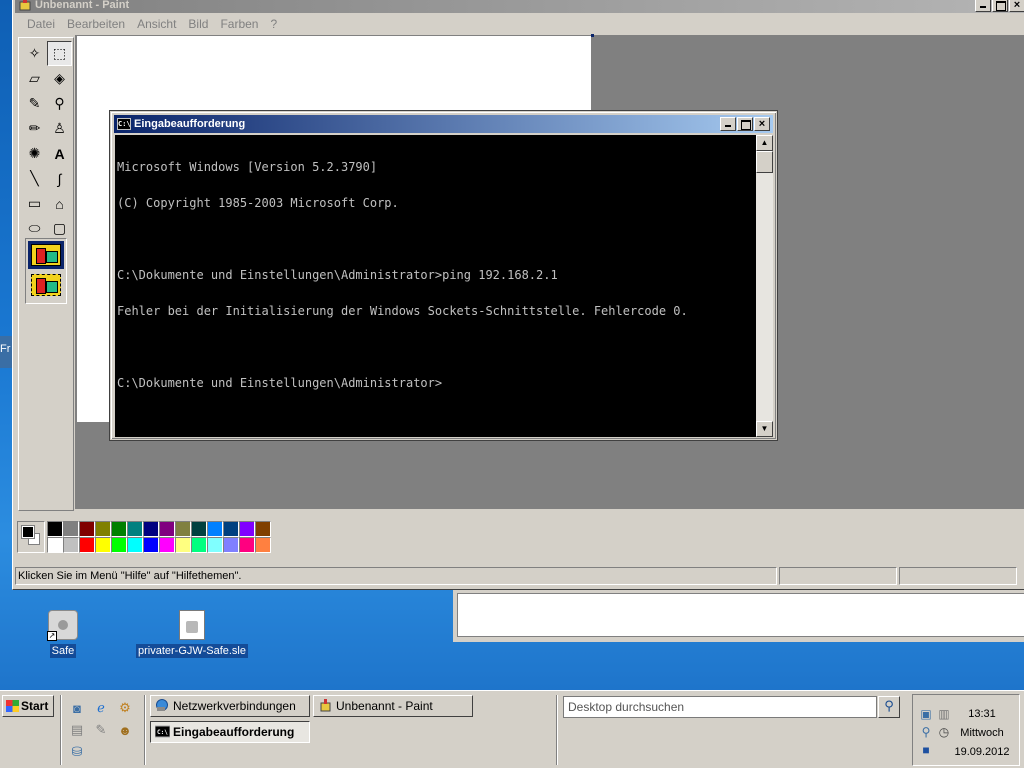 This screenshot has width=1024, height=768. What do you see at coordinates (59, 203) in the screenshot?
I see `tool-polygon: ⌂` at bounding box center [59, 203].